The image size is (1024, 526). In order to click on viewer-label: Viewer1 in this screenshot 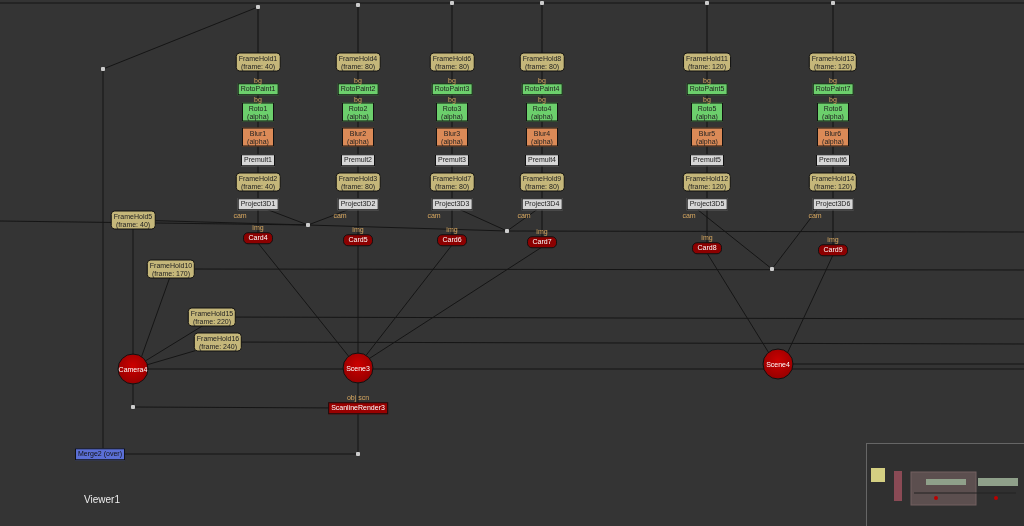, I will do `click(102, 499)`.